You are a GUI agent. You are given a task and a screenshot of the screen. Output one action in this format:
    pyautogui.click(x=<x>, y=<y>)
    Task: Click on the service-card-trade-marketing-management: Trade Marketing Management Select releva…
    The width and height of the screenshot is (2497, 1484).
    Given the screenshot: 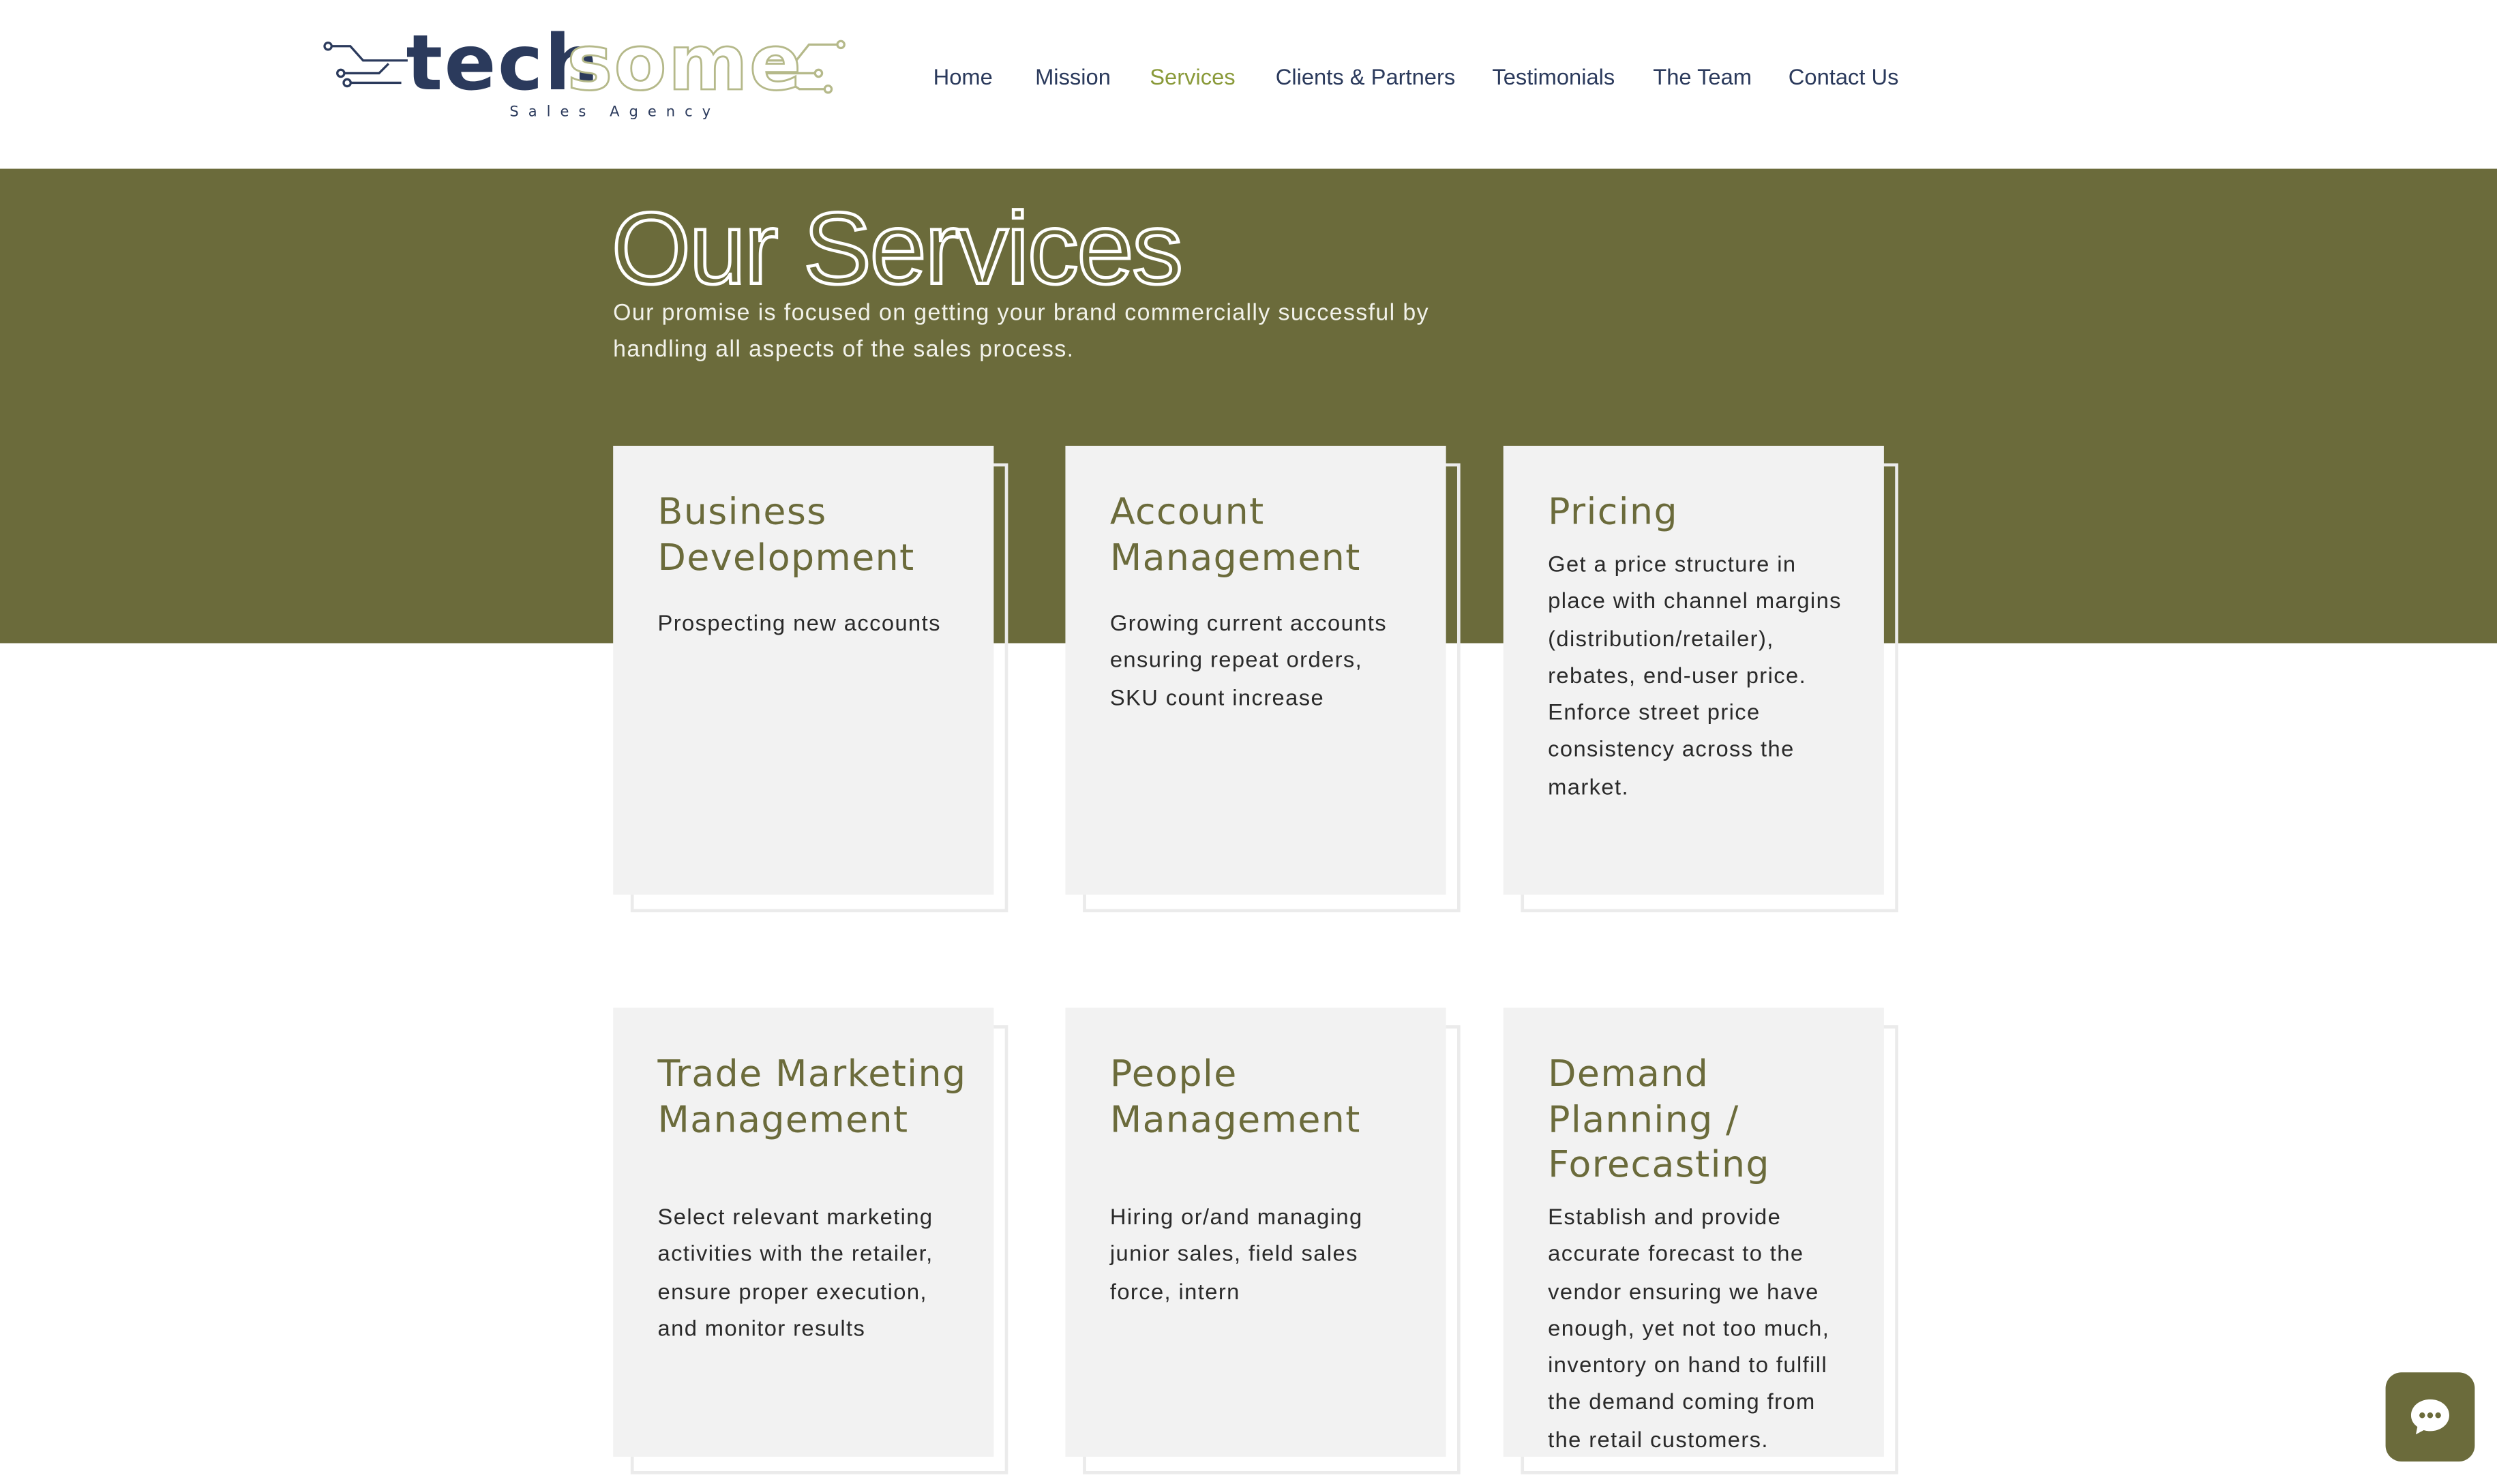 What is the action you would take?
    pyautogui.click(x=803, y=1232)
    